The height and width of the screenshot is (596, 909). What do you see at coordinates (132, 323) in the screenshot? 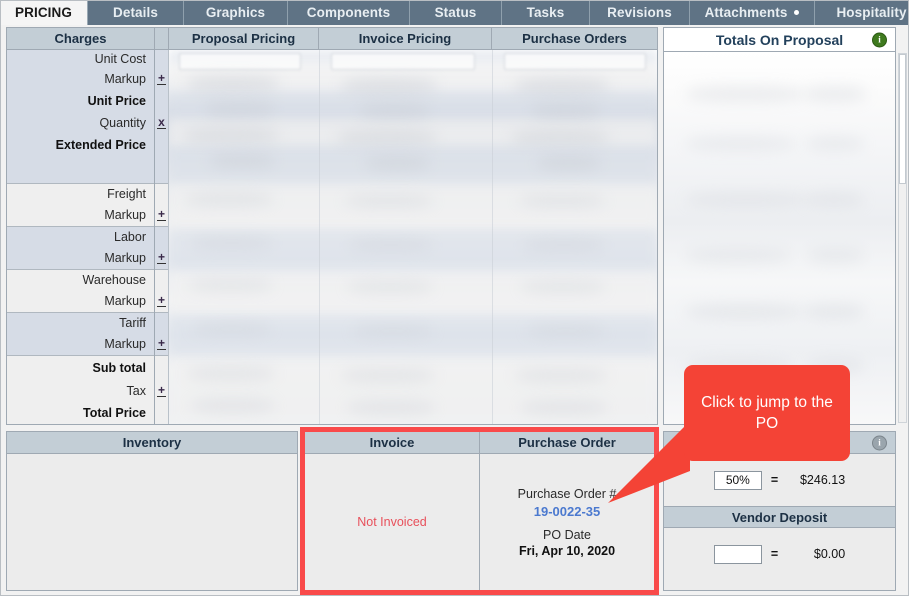
I see `charge-label: Tariff` at bounding box center [132, 323].